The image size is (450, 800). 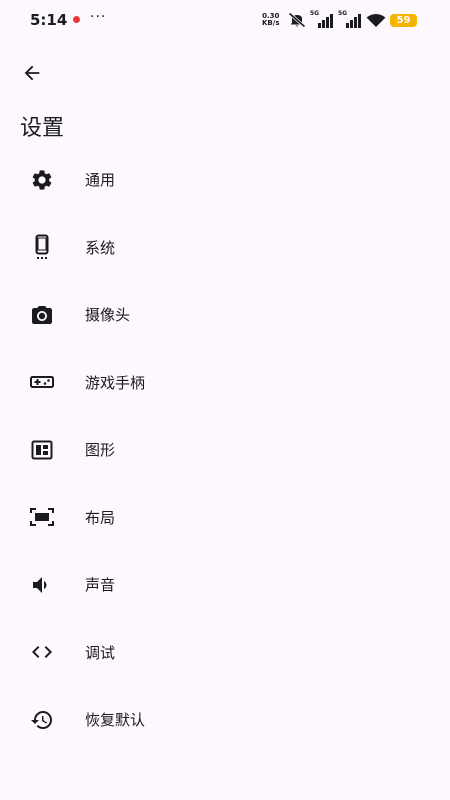 What do you see at coordinates (225, 653) in the screenshot?
I see `settings-item-debug: 调试` at bounding box center [225, 653].